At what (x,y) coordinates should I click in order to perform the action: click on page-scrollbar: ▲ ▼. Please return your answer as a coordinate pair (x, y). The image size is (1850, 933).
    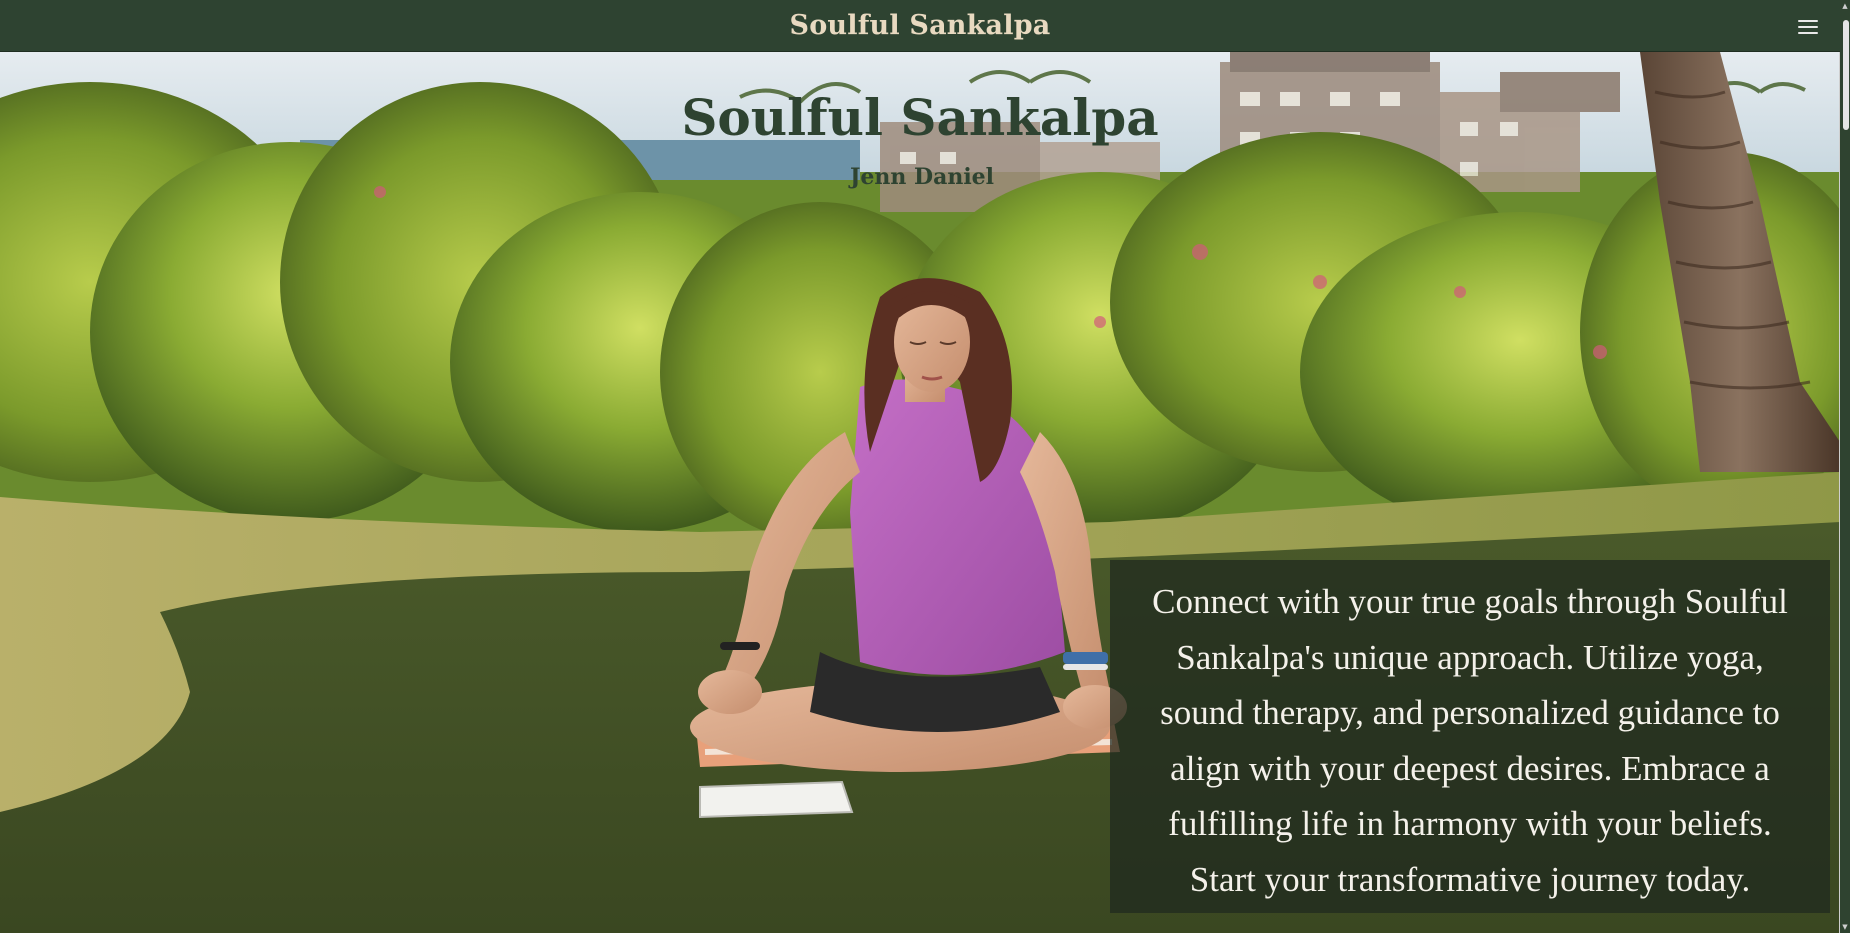
    Looking at the image, I should click on (1844, 466).